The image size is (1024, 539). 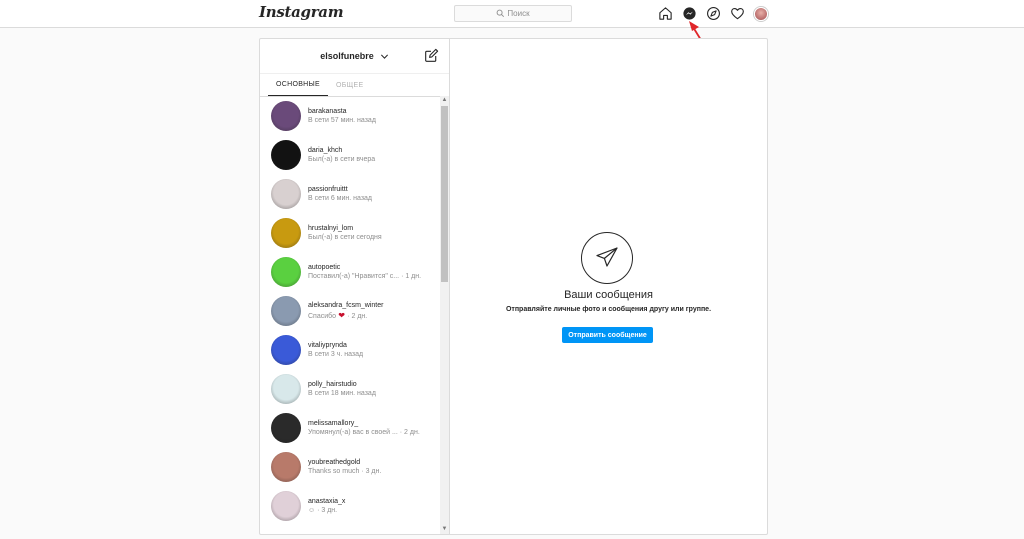 I want to click on thread-status: Упомянул(-а) вас в своей ... · 2 дн., so click(x=364, y=432).